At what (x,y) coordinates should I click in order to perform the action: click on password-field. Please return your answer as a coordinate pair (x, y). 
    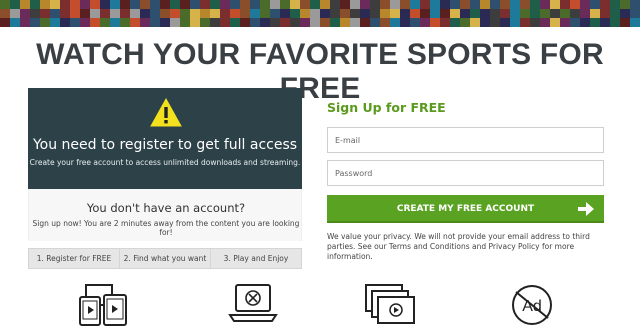
    Looking at the image, I should click on (465, 173).